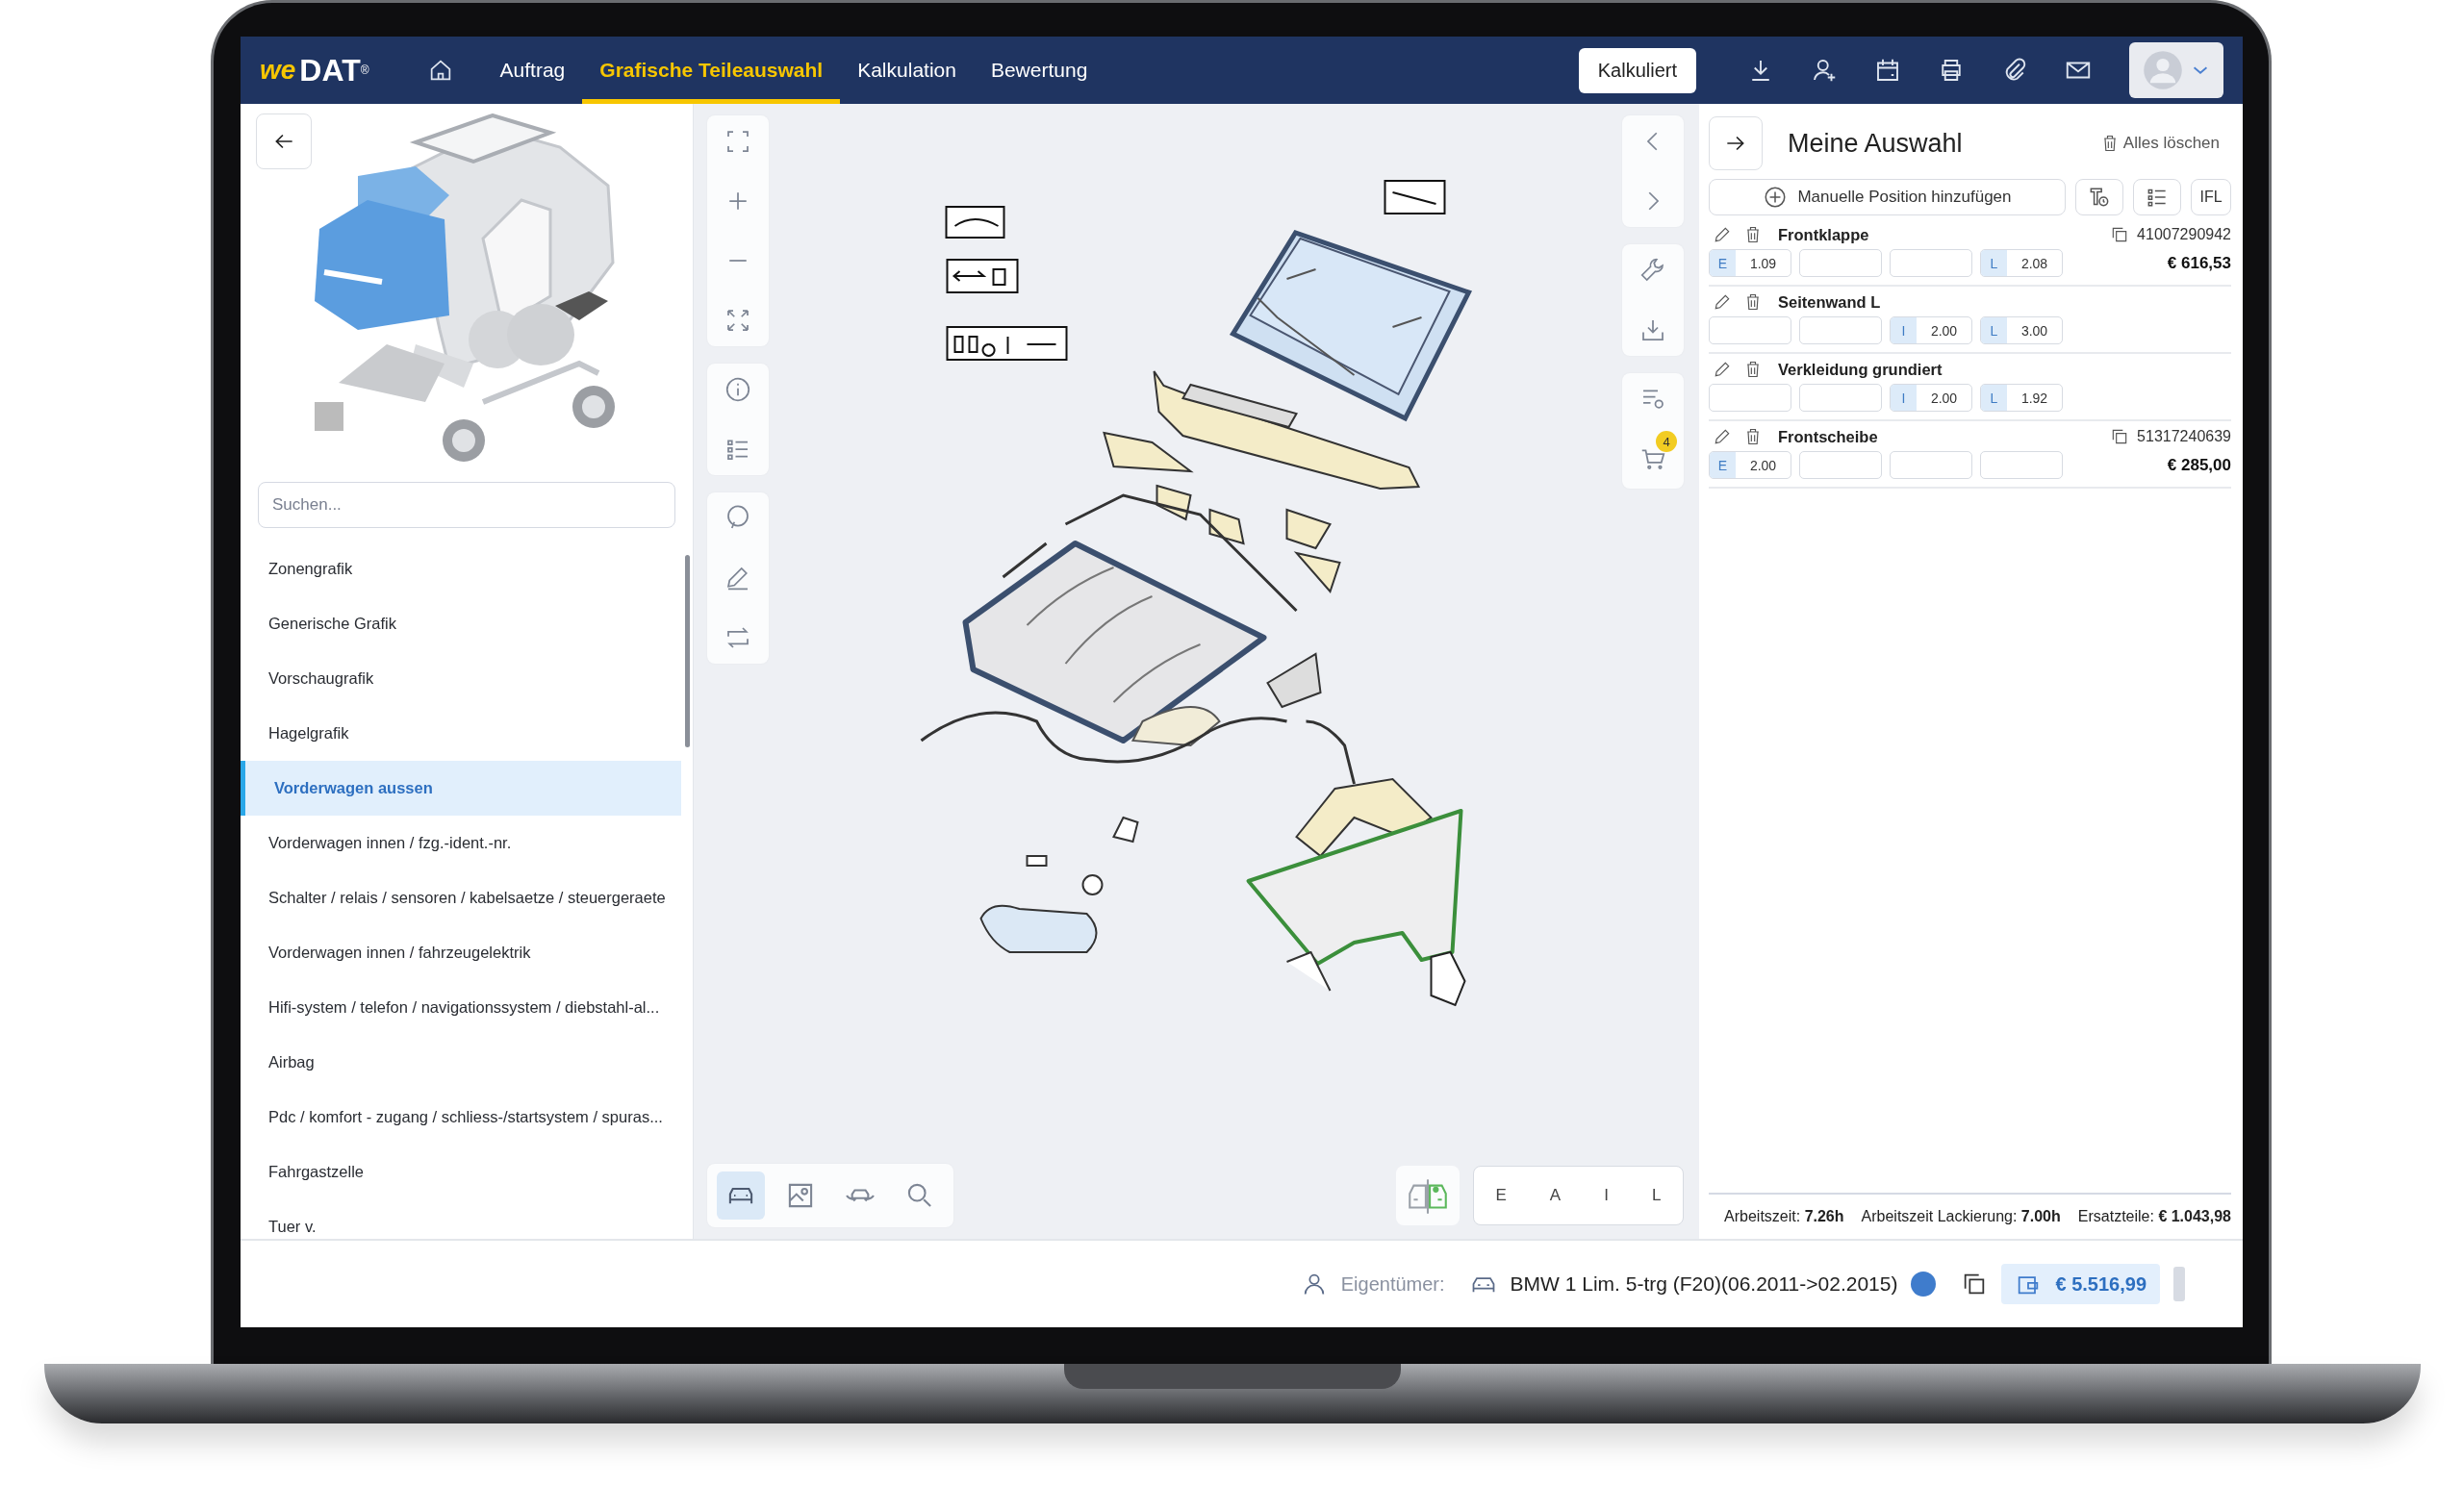 This screenshot has height=1486, width=2464. What do you see at coordinates (1606, 1196) in the screenshot?
I see `filter-tab: I` at bounding box center [1606, 1196].